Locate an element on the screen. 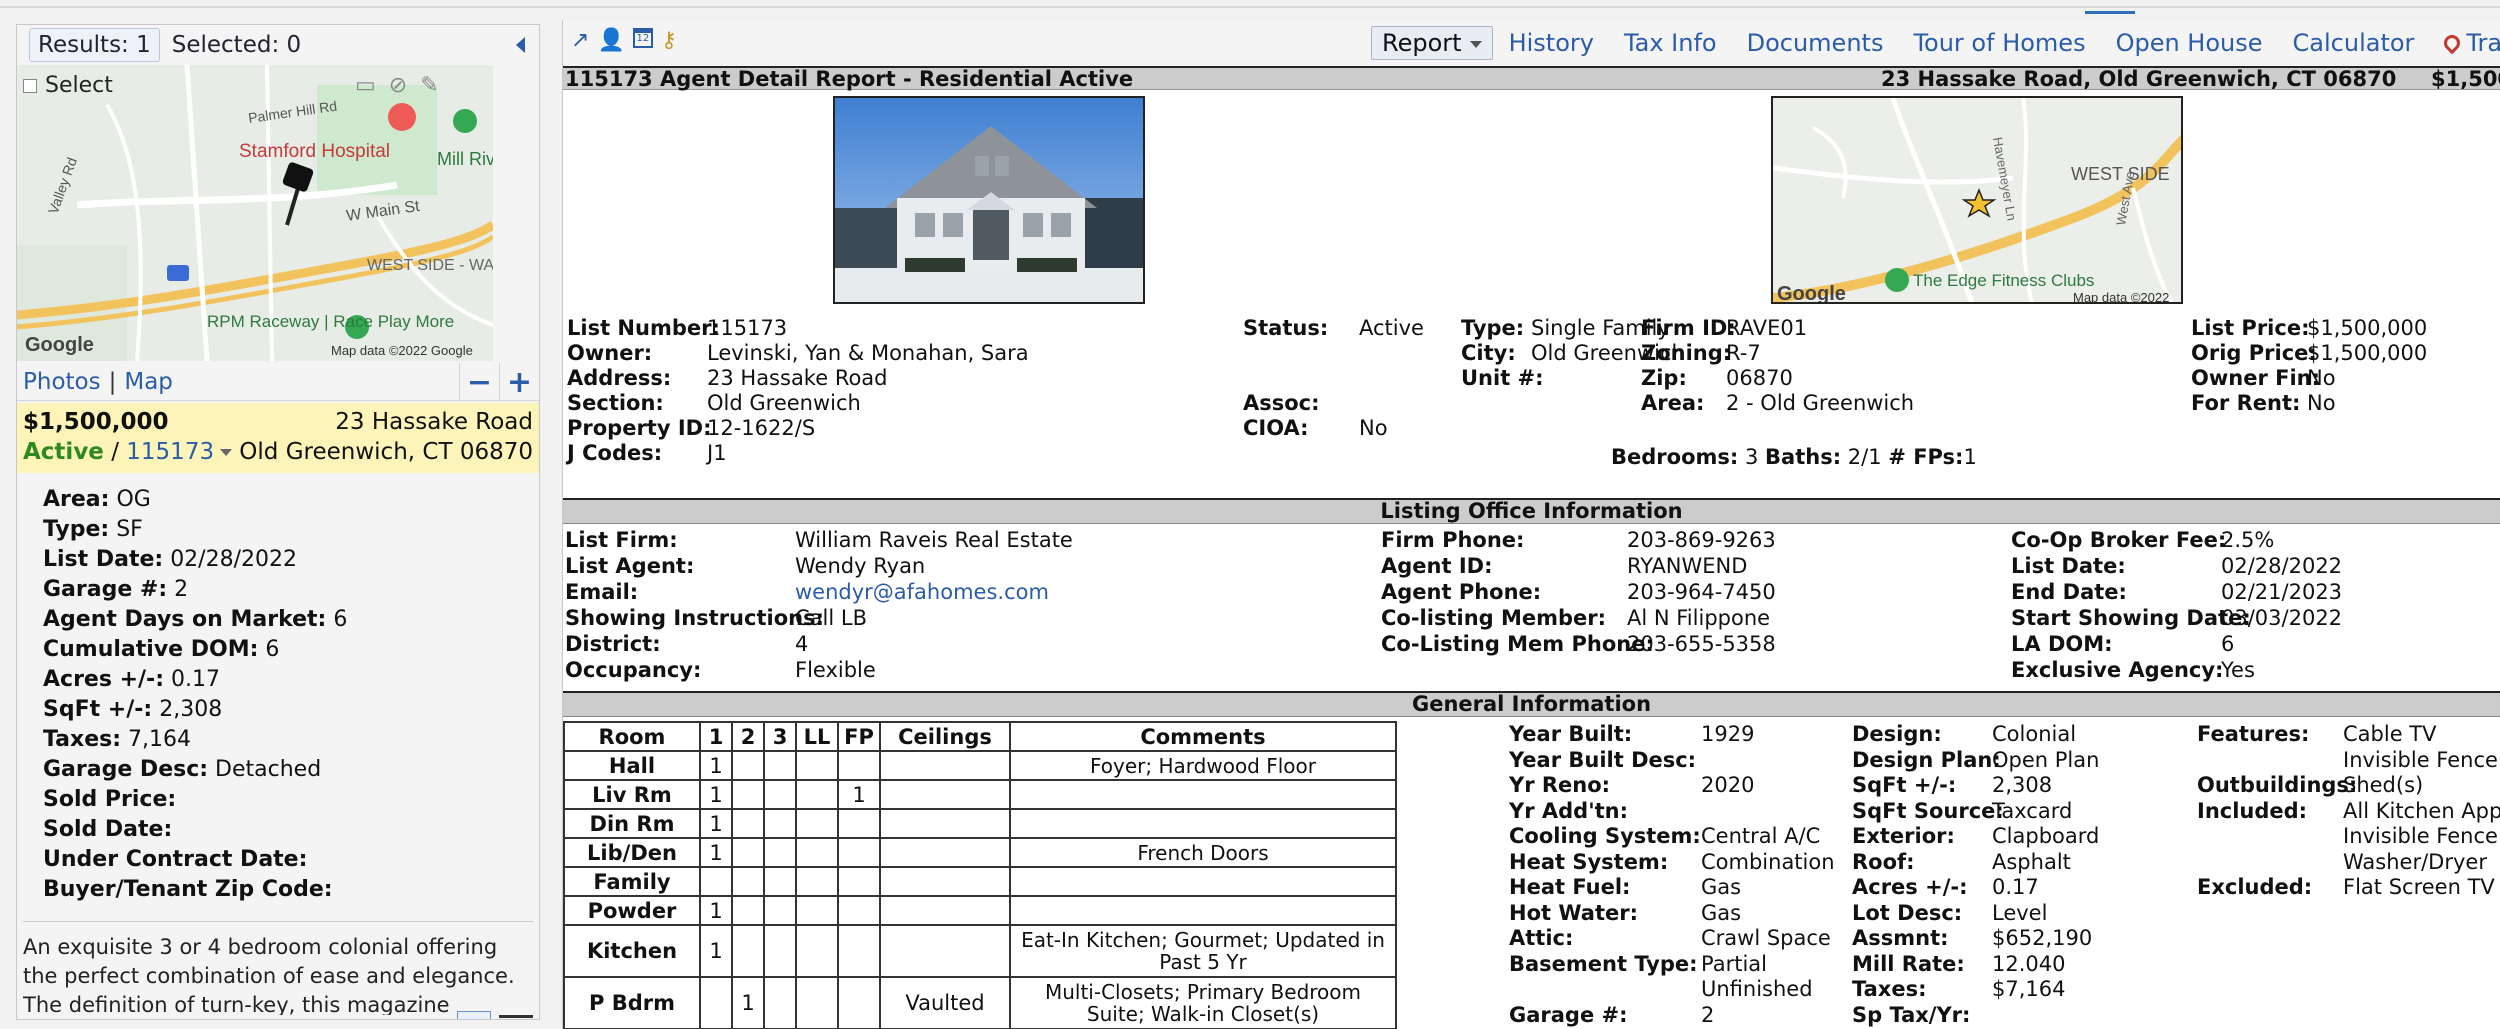  zoom-out-button: − is located at coordinates (479, 382).